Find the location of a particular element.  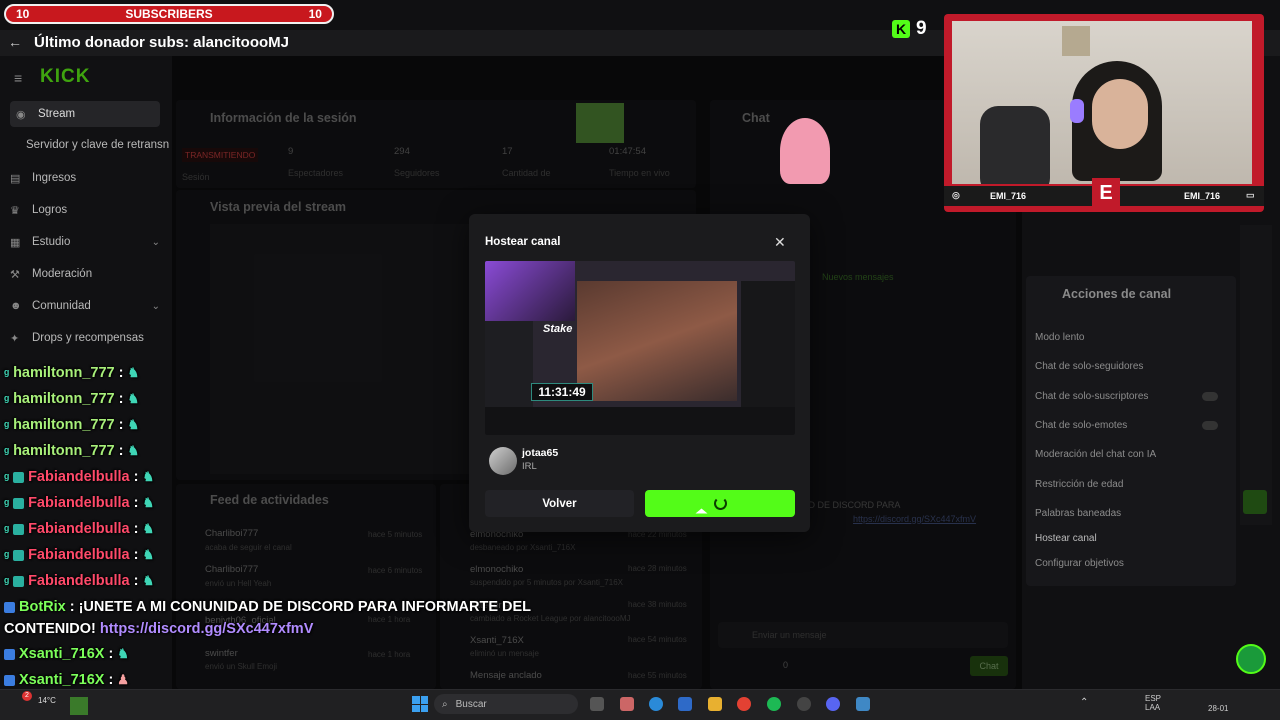

weather-app-icon is located at coordinates (79, 706).